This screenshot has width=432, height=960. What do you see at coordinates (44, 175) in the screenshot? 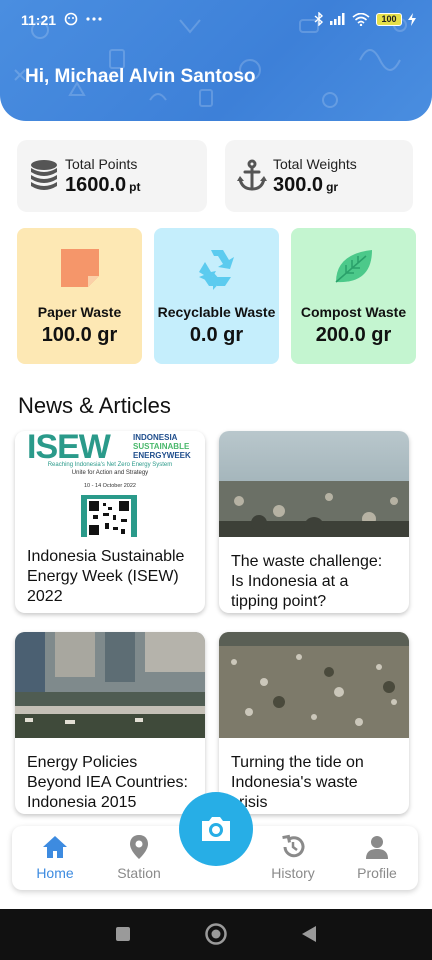
I see `coins-stack-icon` at bounding box center [44, 175].